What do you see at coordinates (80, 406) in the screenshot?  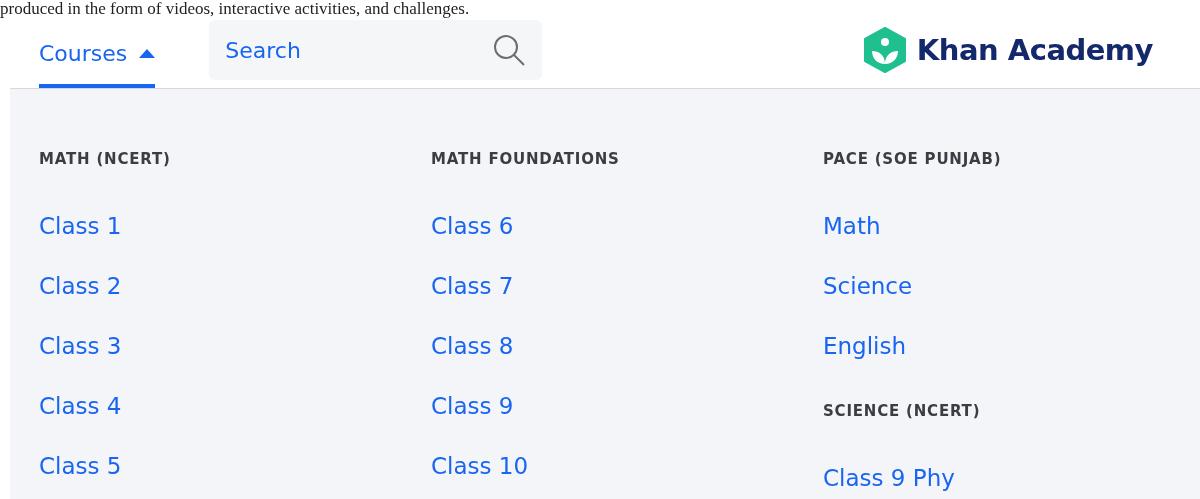 I see `course-link: Class 4` at bounding box center [80, 406].